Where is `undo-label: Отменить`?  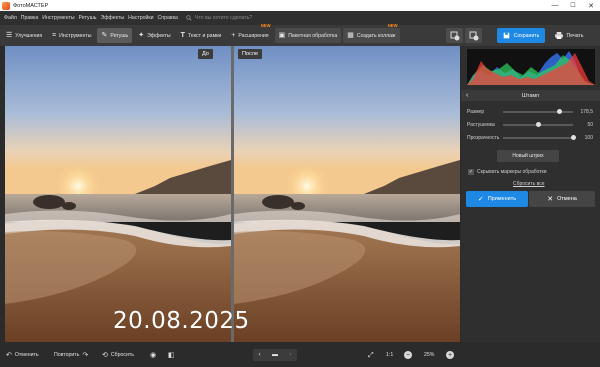
undo-label: Отменить is located at coordinates (26, 355).